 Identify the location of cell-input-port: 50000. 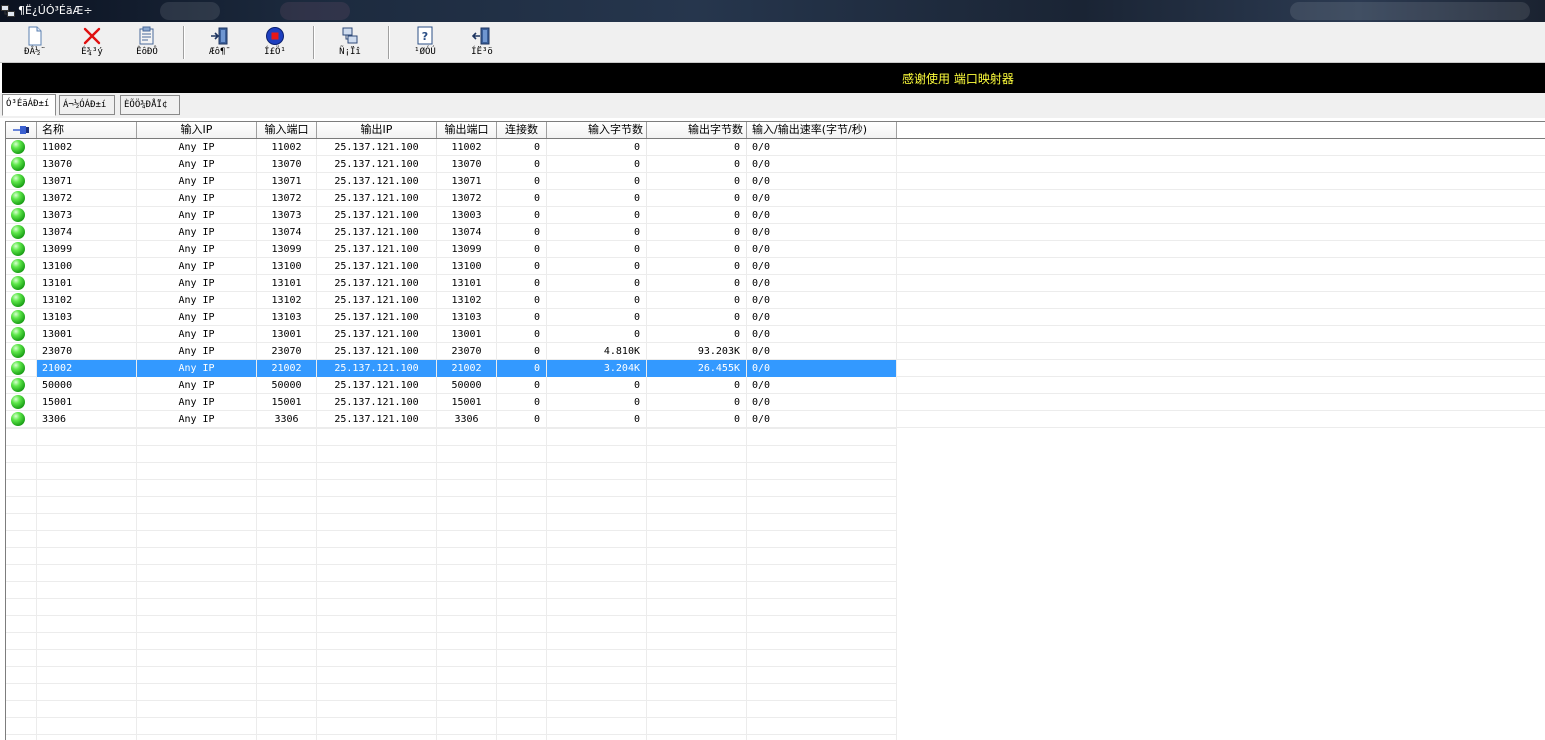
(287, 385).